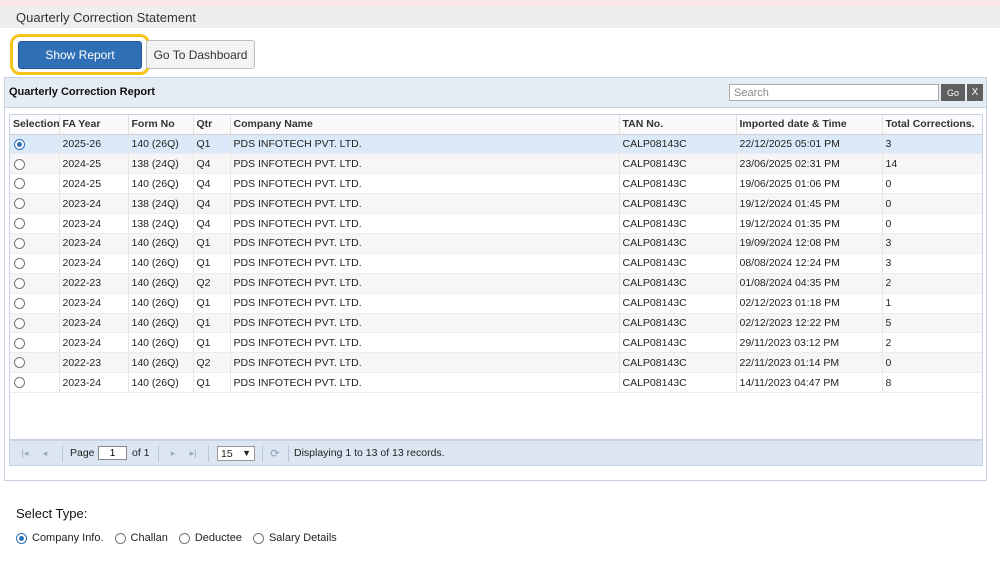 This screenshot has width=1000, height=570. Describe the element at coordinates (932, 125) in the screenshot. I see `column-header: Total Corrections.` at that location.